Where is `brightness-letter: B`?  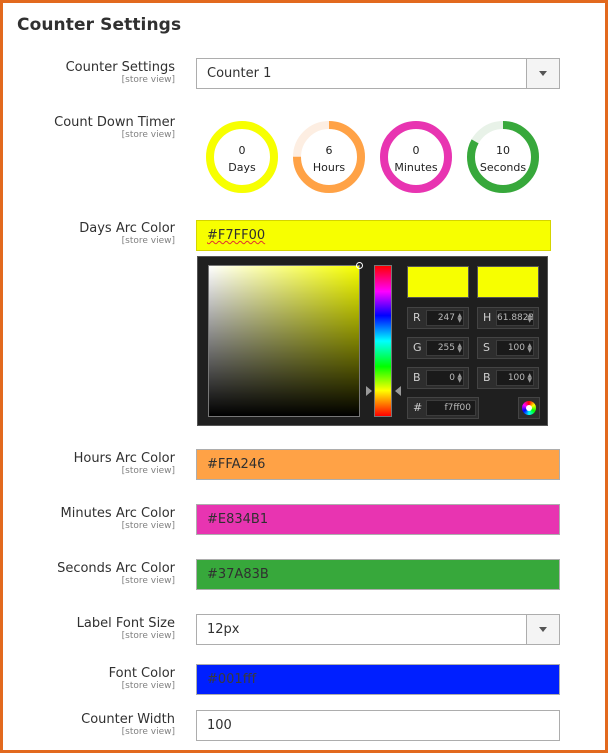
brightness-letter: B is located at coordinates (487, 377).